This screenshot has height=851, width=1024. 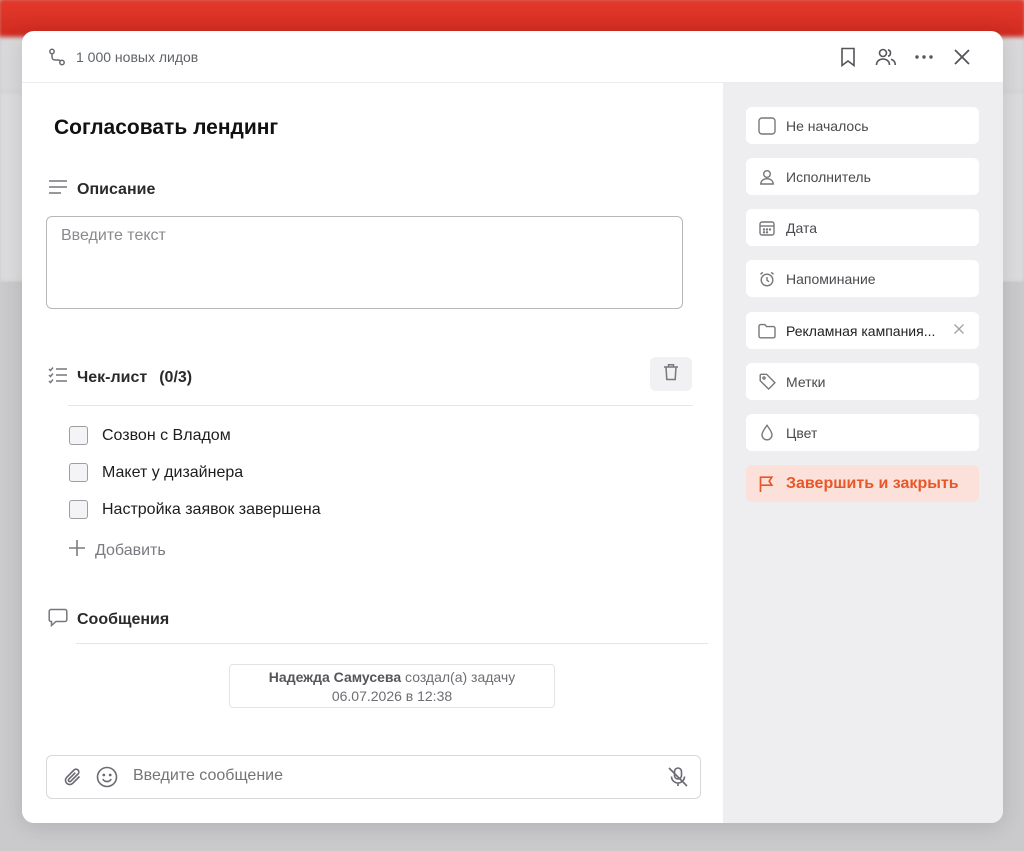 I want to click on checklist-count: (0/3), so click(x=176, y=377).